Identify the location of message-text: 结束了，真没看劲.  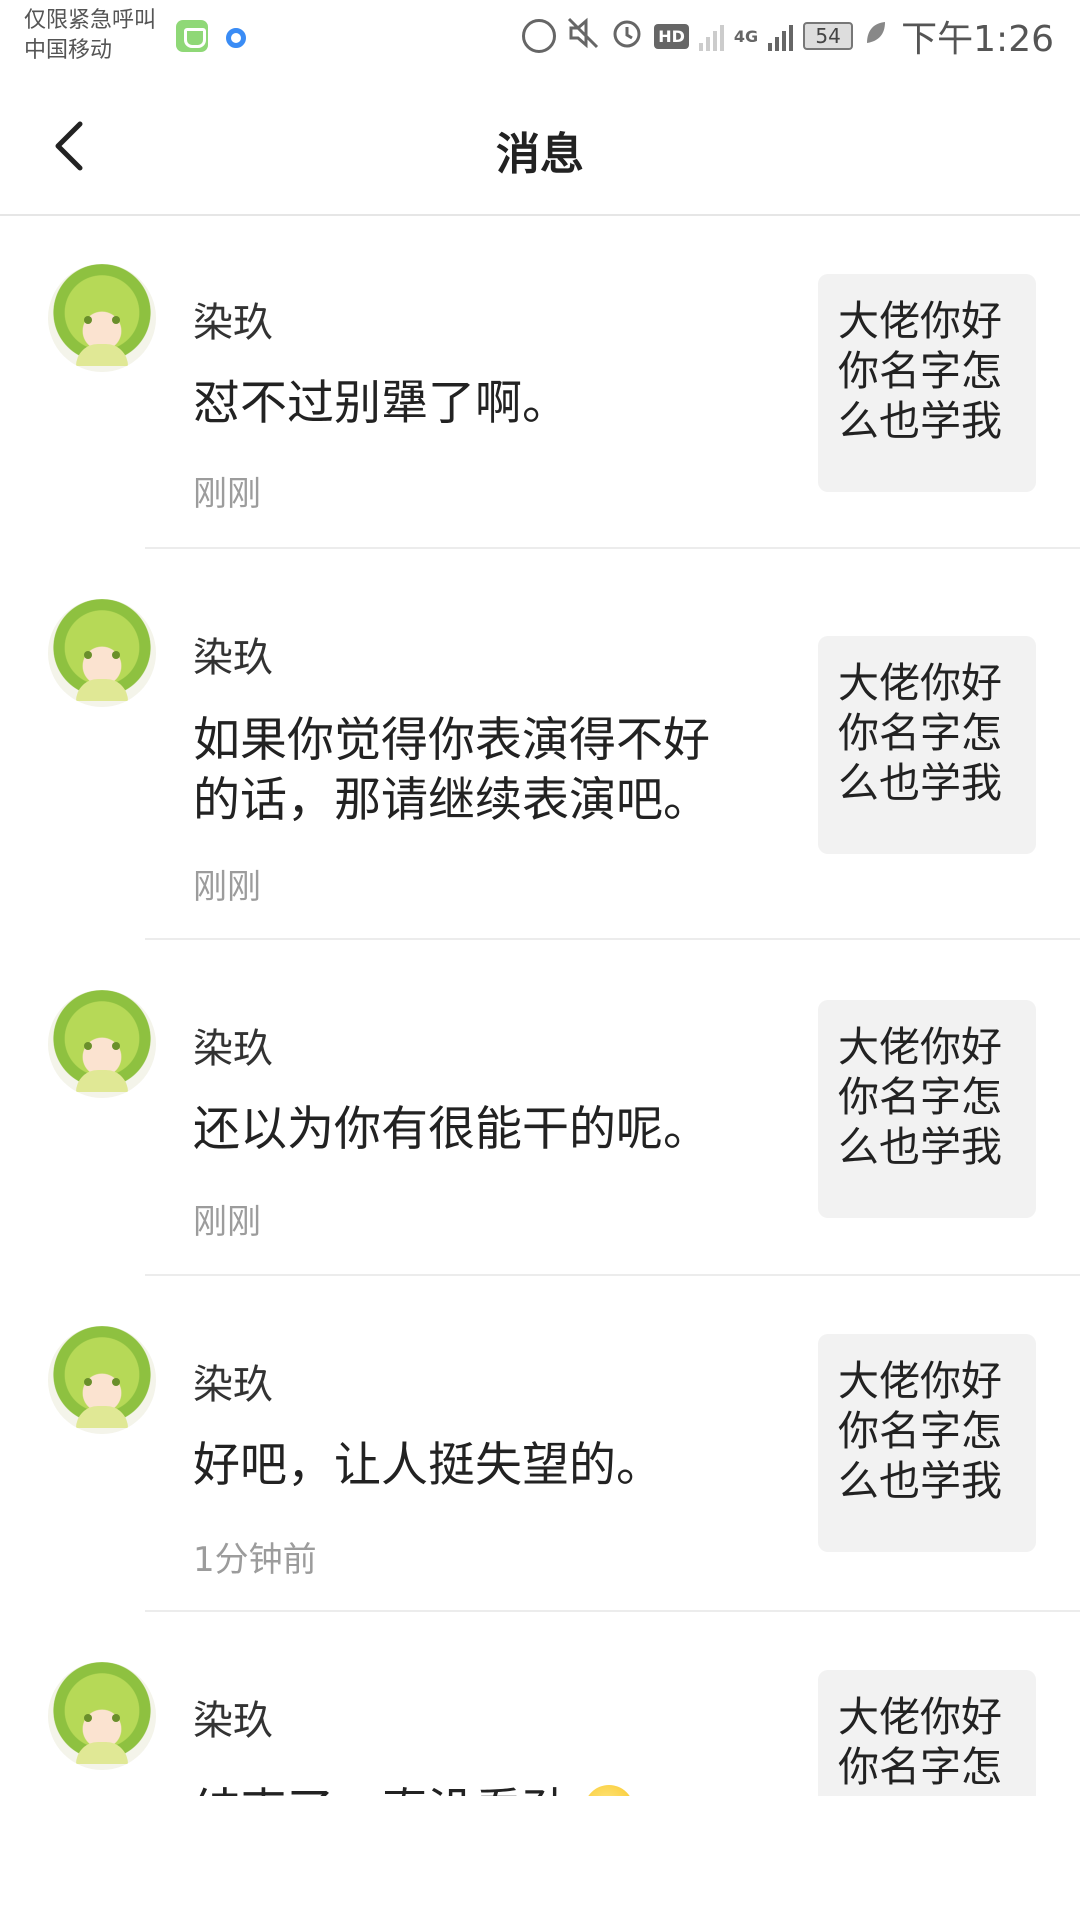
(473, 1789).